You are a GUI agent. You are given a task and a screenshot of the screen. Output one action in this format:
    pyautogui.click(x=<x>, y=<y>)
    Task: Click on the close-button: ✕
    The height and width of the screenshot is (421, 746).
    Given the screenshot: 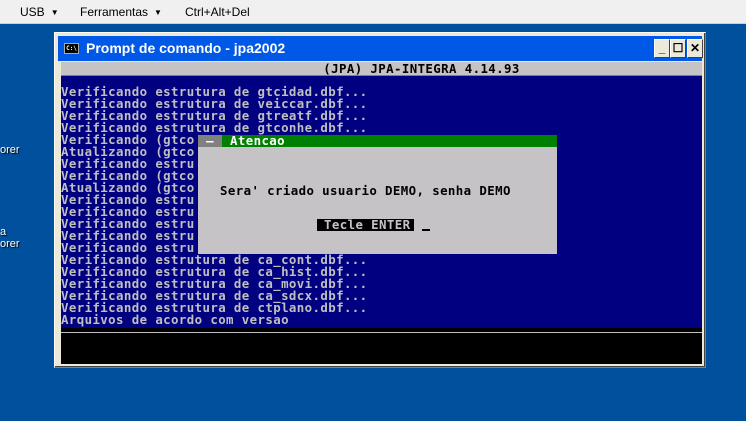 What is the action you would take?
    pyautogui.click(x=695, y=48)
    